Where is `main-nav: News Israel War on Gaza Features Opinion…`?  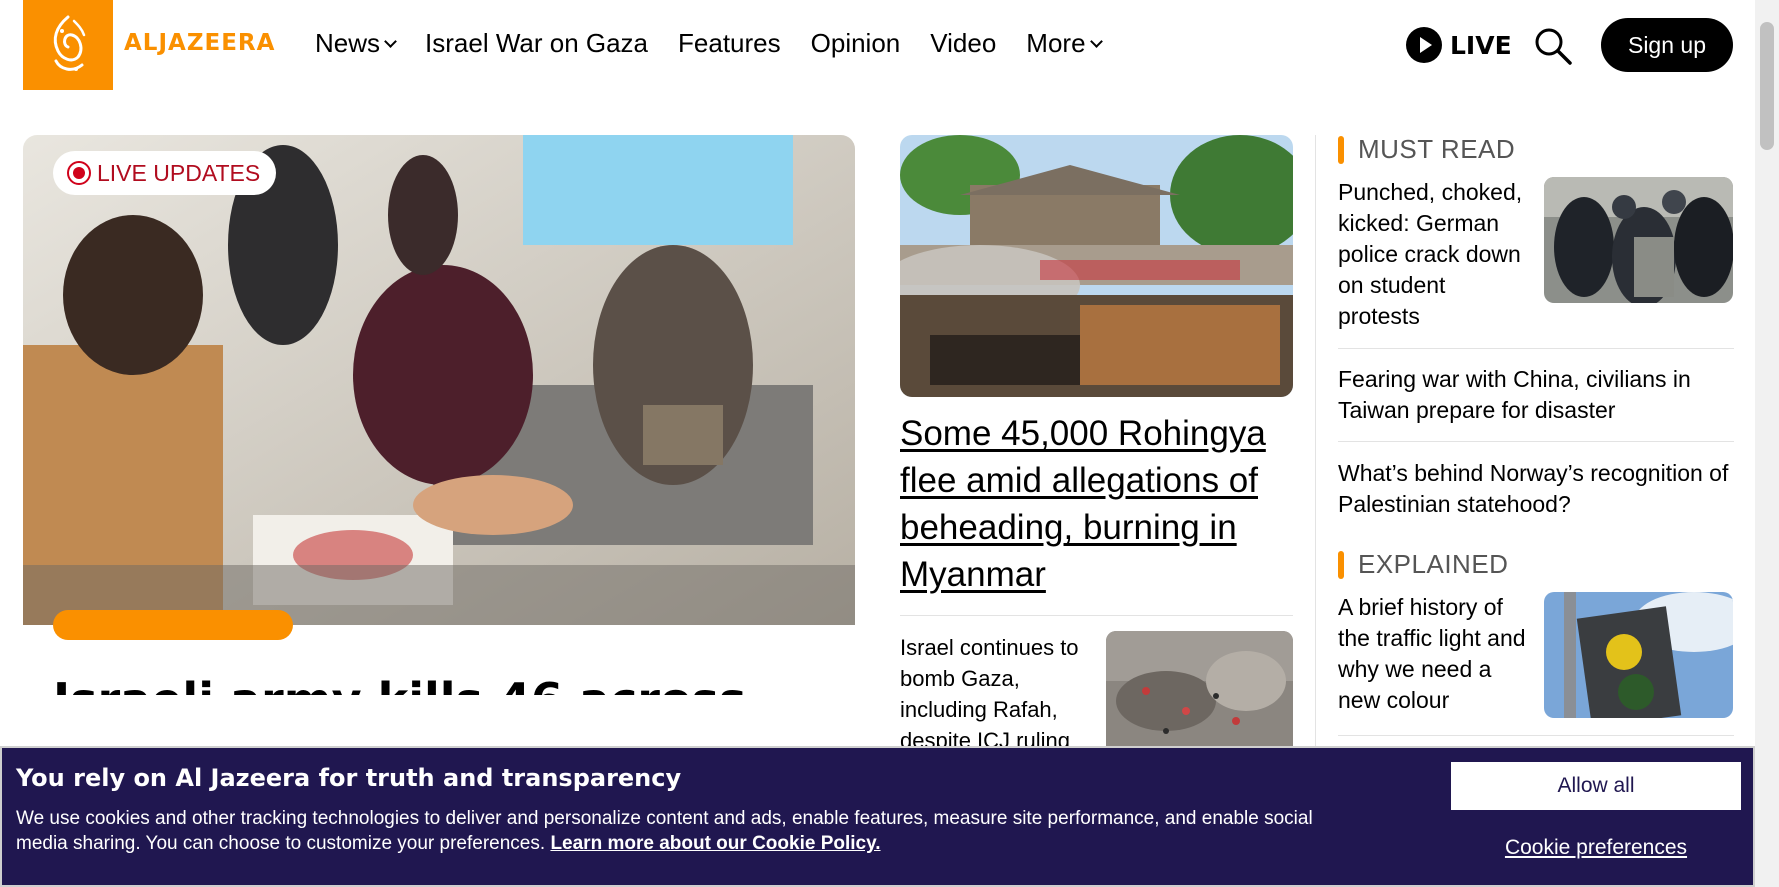 main-nav: News Israel War on Gaza Features Opinion… is located at coordinates (723, 43).